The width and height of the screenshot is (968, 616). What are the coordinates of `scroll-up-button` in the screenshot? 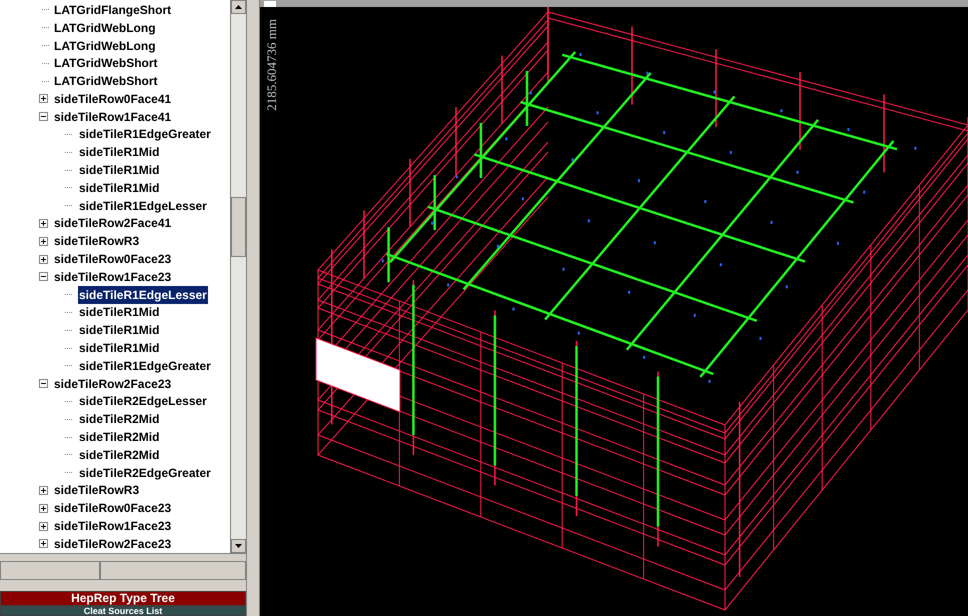 It's located at (238, 7).